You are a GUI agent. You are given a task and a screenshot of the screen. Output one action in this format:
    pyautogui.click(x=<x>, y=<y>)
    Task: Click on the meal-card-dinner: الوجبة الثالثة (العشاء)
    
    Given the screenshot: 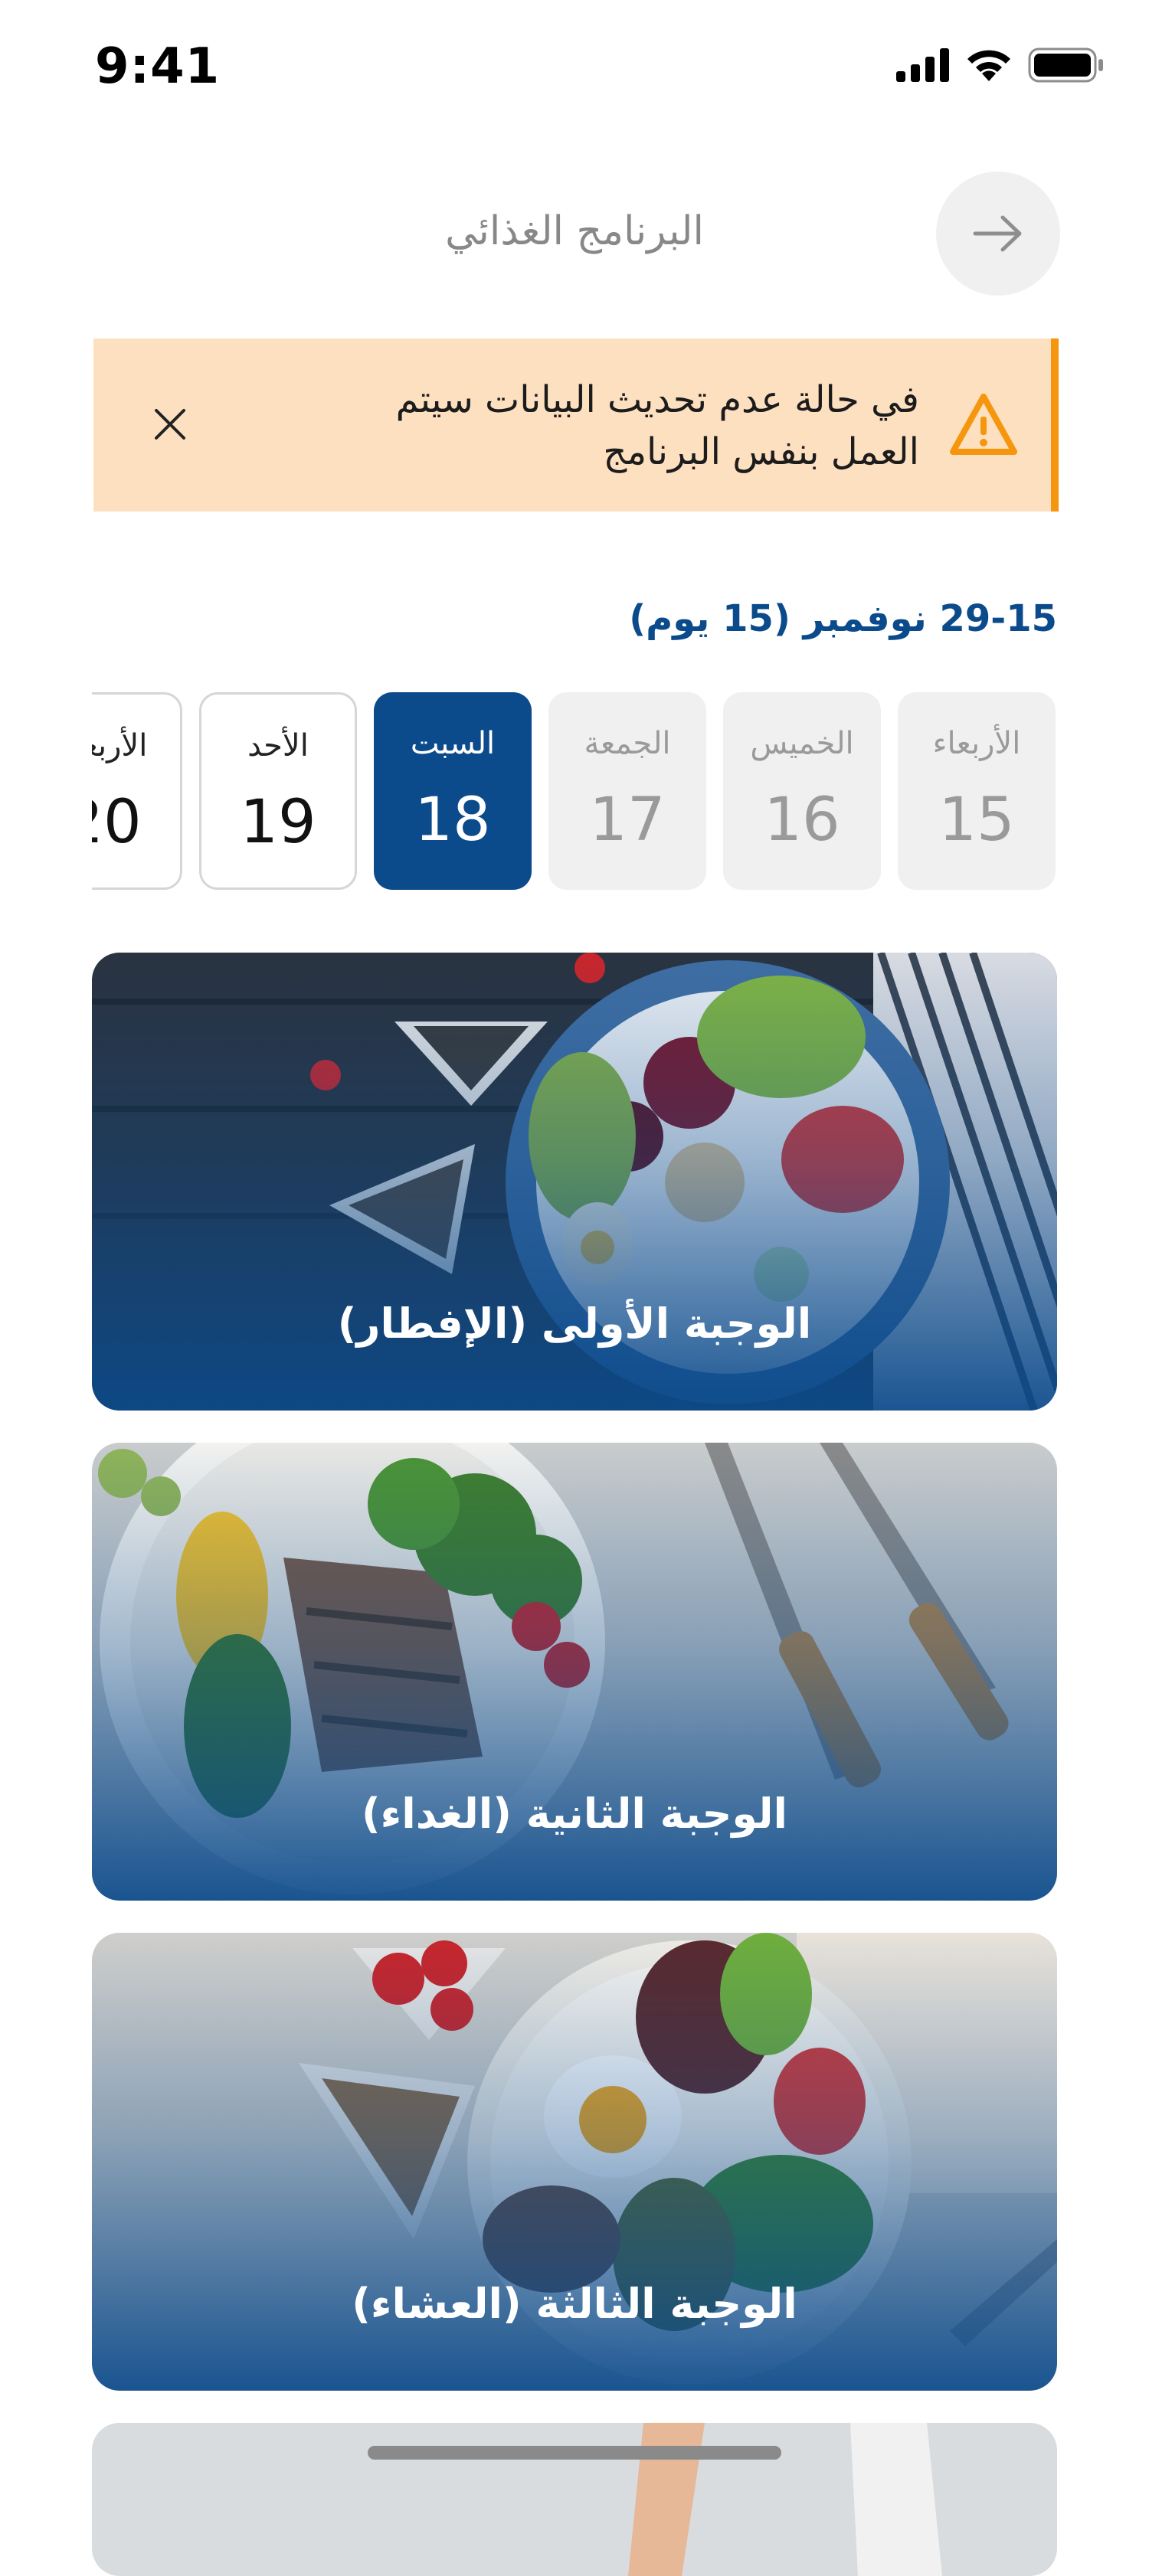 What is the action you would take?
    pyautogui.click(x=574, y=2162)
    